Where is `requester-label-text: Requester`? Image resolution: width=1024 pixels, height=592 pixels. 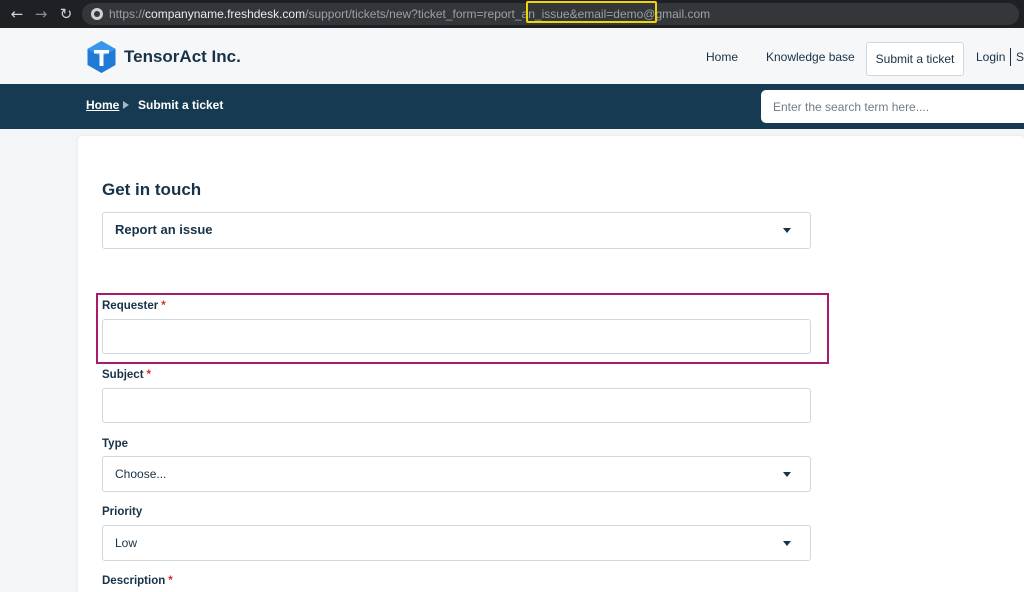
requester-label-text: Requester is located at coordinates (130, 306).